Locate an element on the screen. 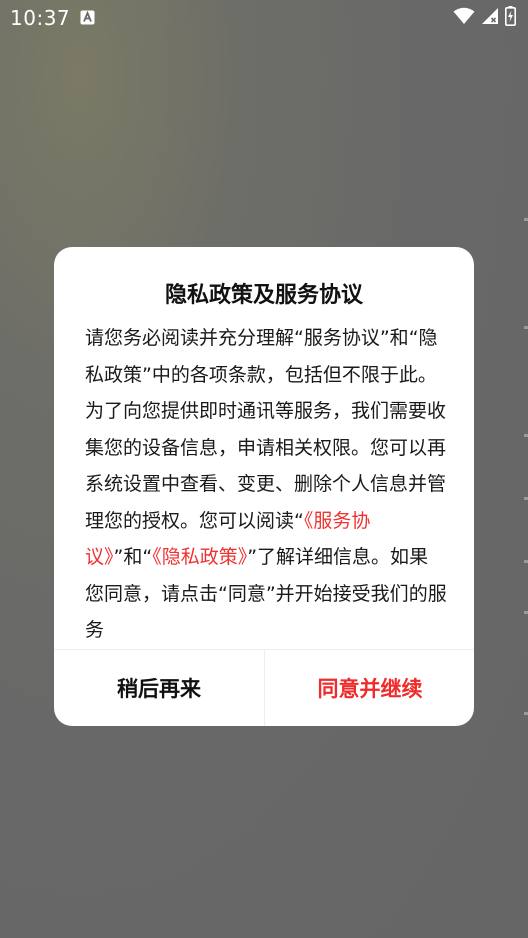 This screenshot has height=938, width=528. a-notification-icon is located at coordinates (87, 17).